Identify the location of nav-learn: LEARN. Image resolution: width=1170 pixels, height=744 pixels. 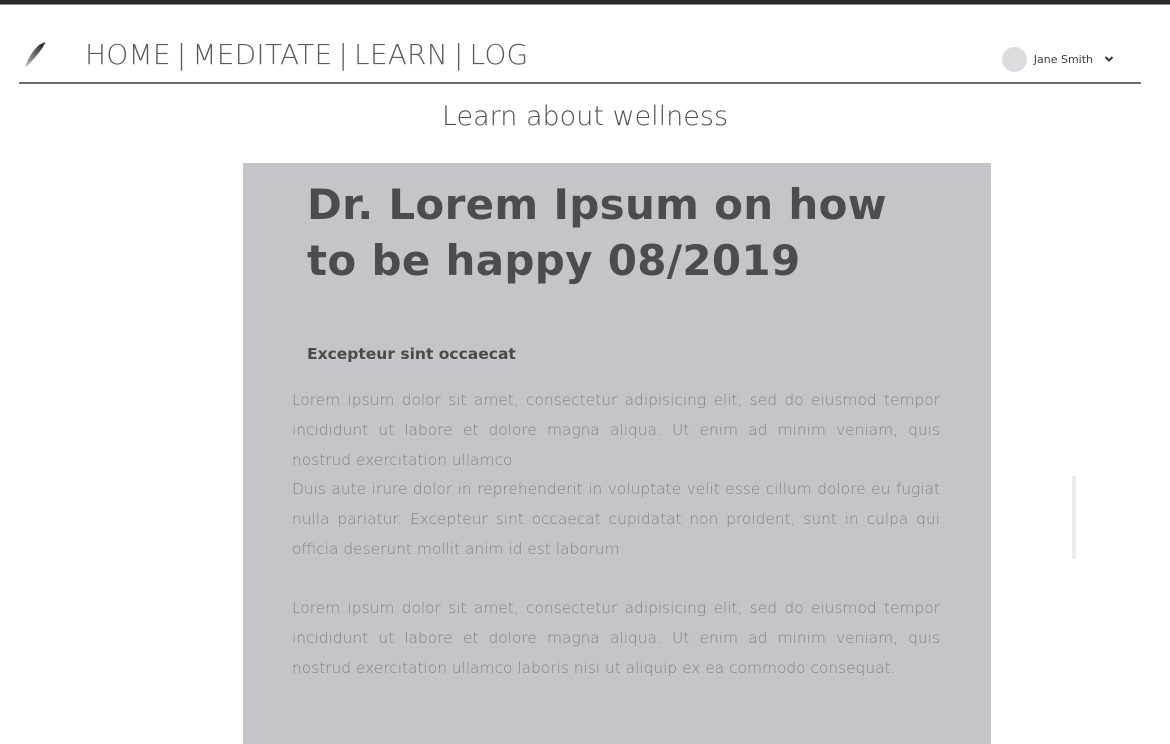
(401, 54).